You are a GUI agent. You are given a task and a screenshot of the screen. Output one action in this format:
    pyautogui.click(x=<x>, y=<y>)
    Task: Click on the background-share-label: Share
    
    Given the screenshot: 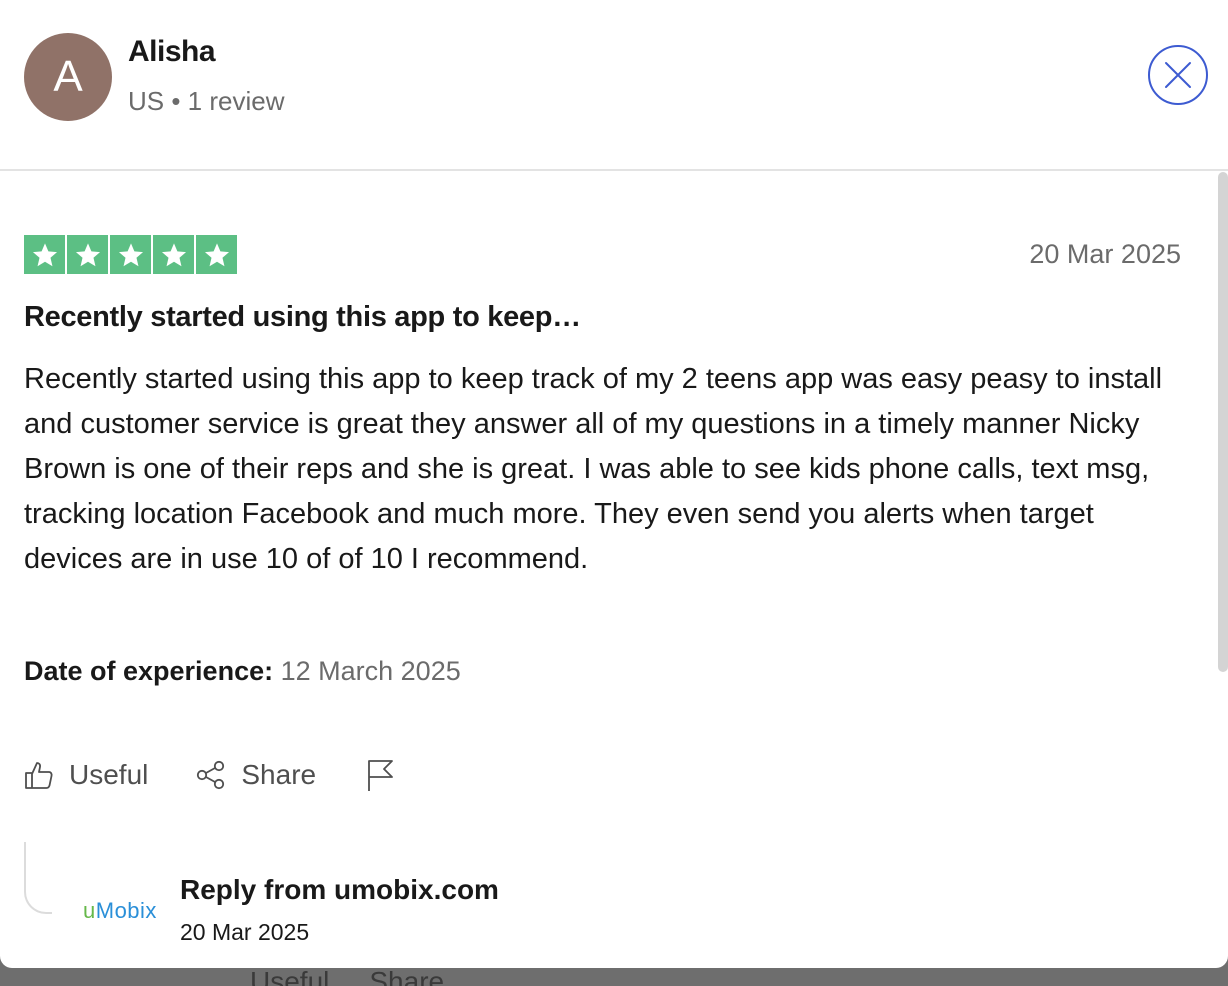 What is the action you would take?
    pyautogui.click(x=407, y=976)
    